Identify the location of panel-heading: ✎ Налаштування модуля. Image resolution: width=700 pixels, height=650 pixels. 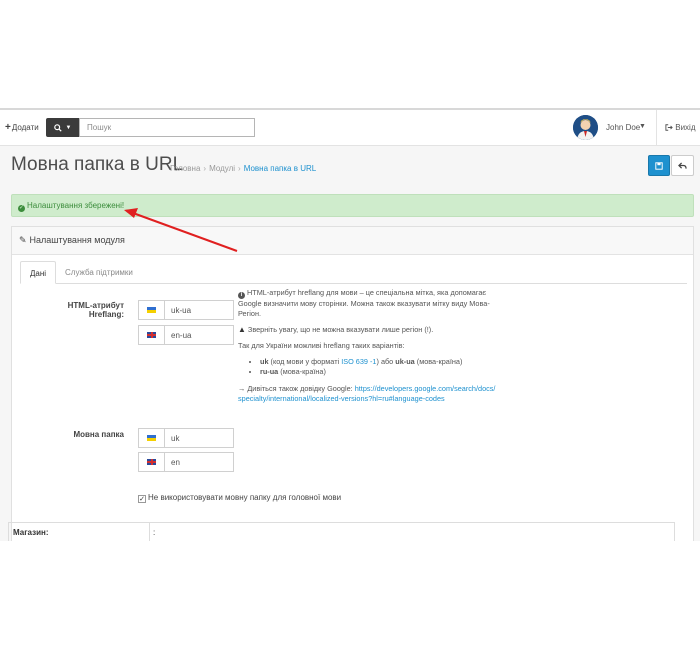
(352, 241).